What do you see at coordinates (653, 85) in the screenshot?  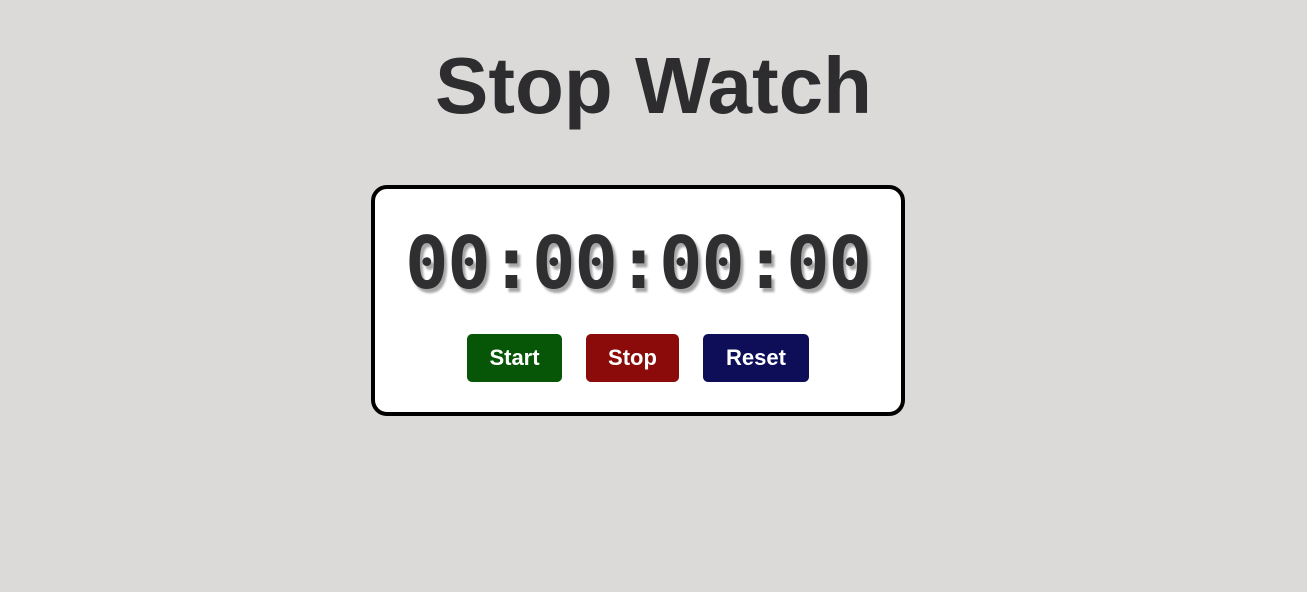 I see `page-title: Stop Watch` at bounding box center [653, 85].